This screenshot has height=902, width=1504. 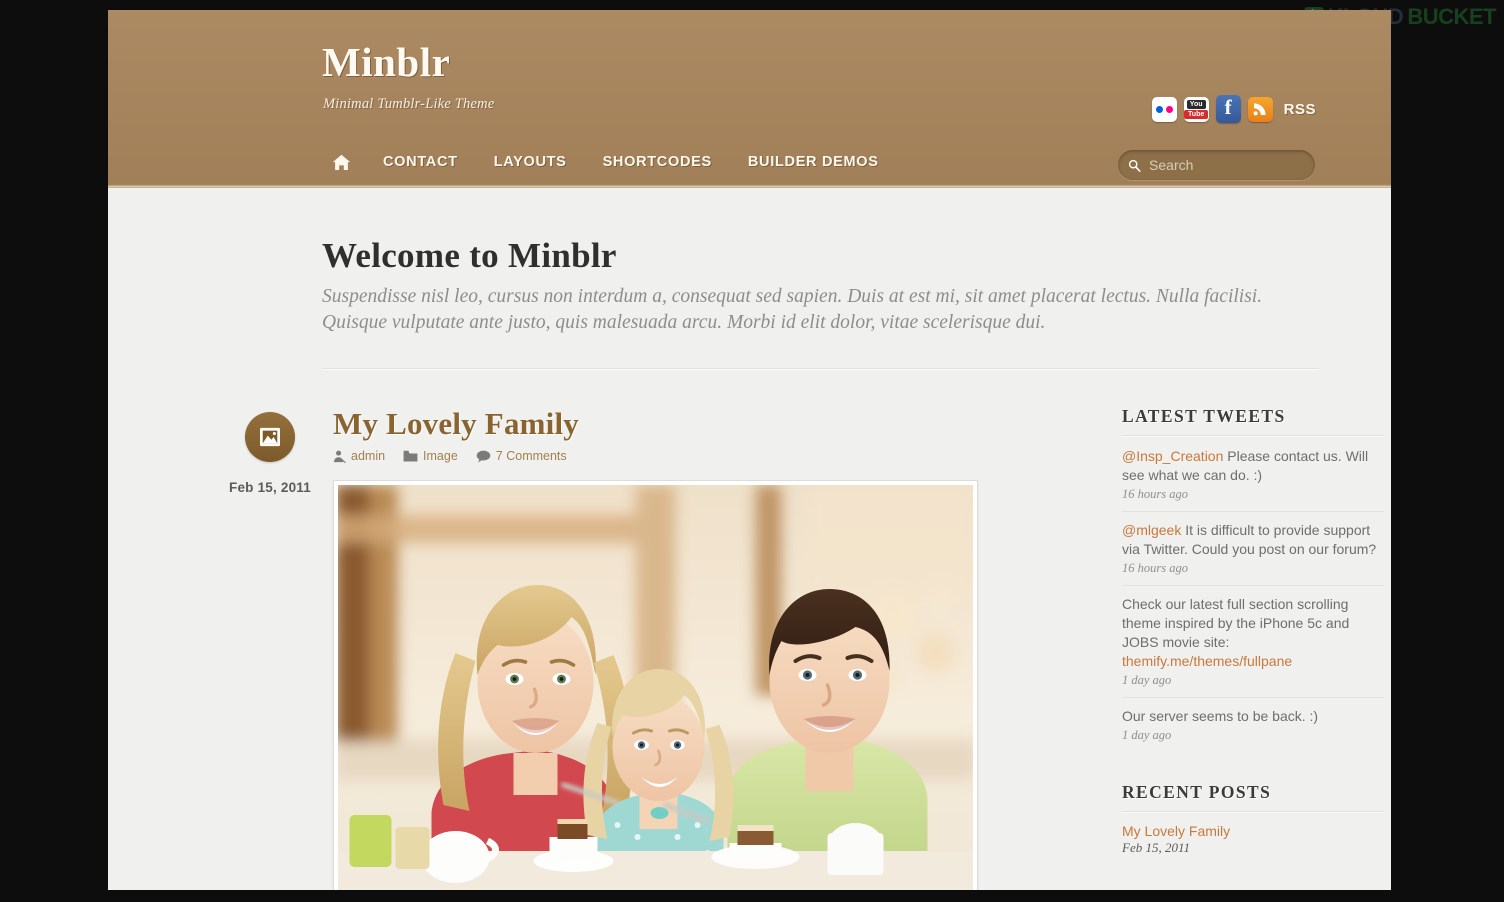 I want to click on tweet-handle: @mlgeek, so click(x=1151, y=530).